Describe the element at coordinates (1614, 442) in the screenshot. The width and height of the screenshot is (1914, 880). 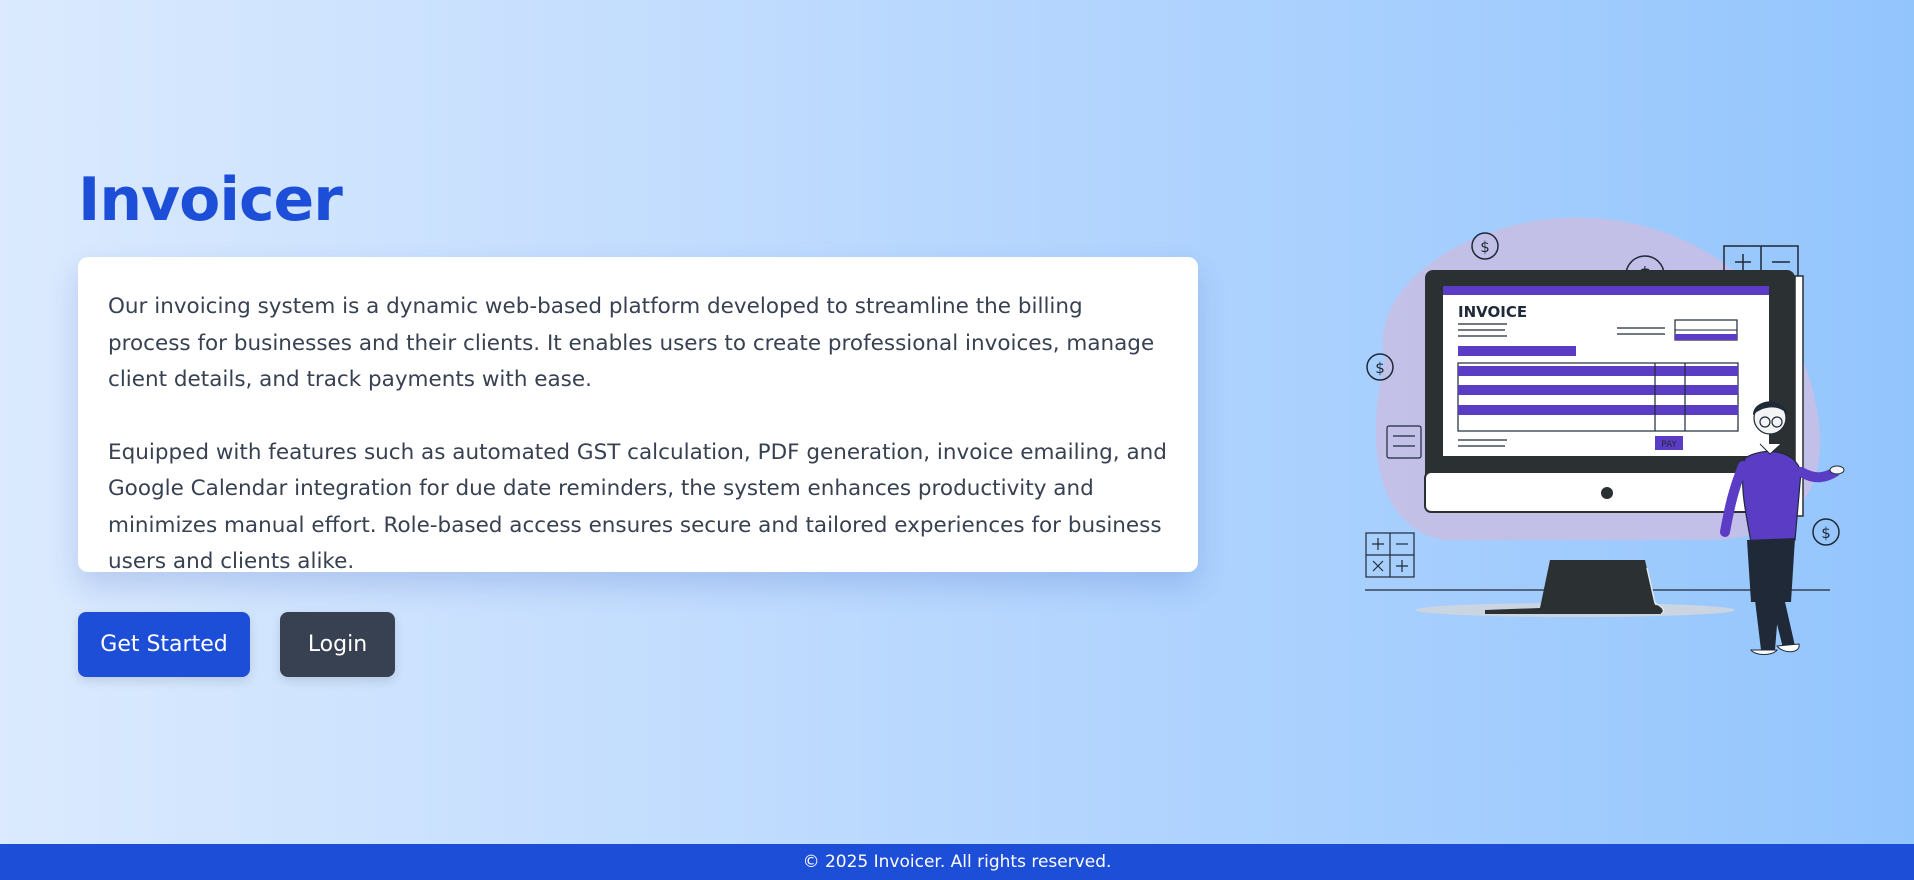
I see `monitor: INVOICE PAY` at that location.